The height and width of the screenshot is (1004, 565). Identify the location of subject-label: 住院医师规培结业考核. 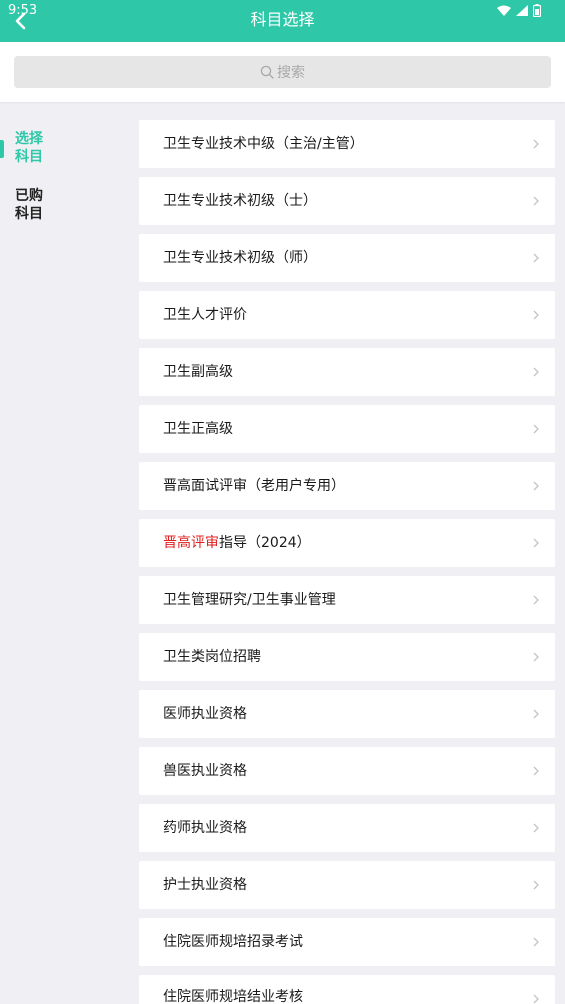
(233, 996).